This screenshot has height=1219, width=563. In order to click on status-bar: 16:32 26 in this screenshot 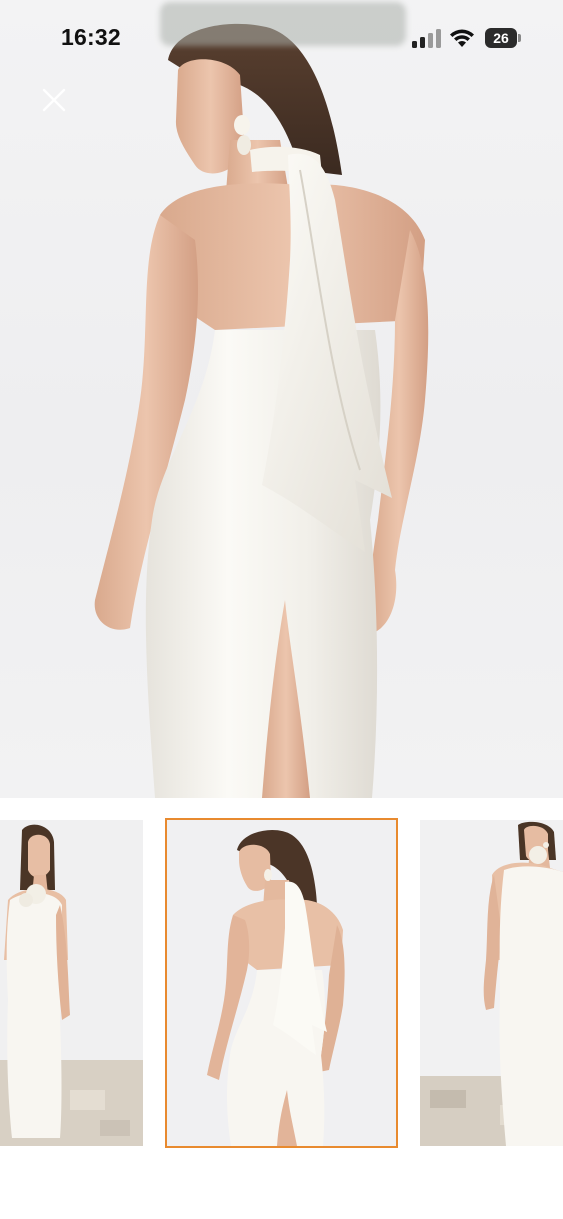, I will do `click(281, 36)`.